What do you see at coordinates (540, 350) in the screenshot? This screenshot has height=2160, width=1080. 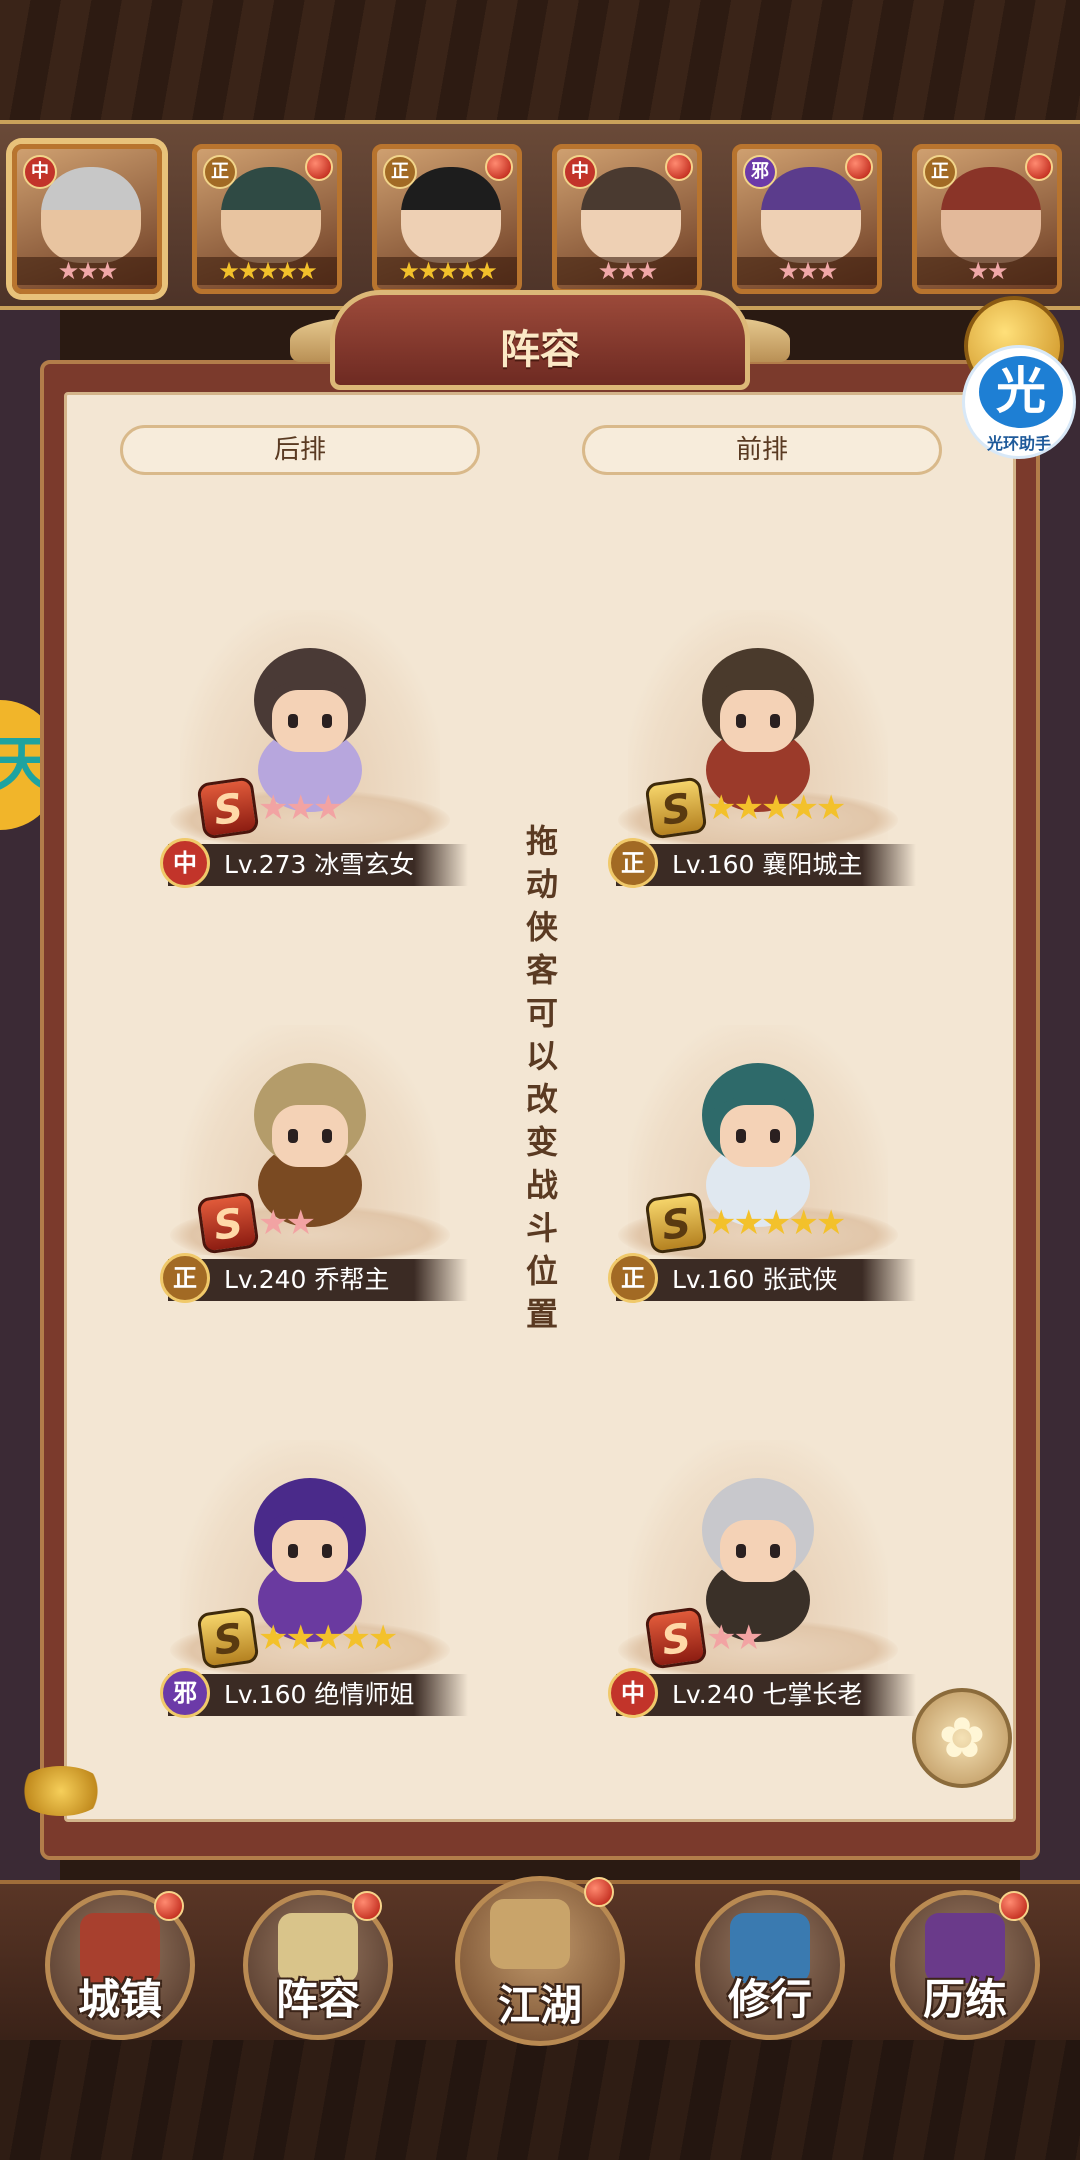 I see `panel-title: 阵容` at bounding box center [540, 350].